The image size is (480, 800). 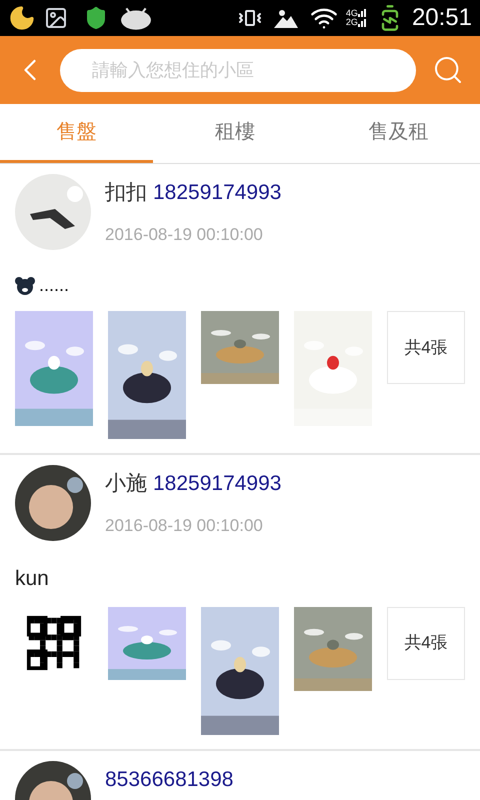 What do you see at coordinates (442, 18) in the screenshot?
I see `clock: 20:51` at bounding box center [442, 18].